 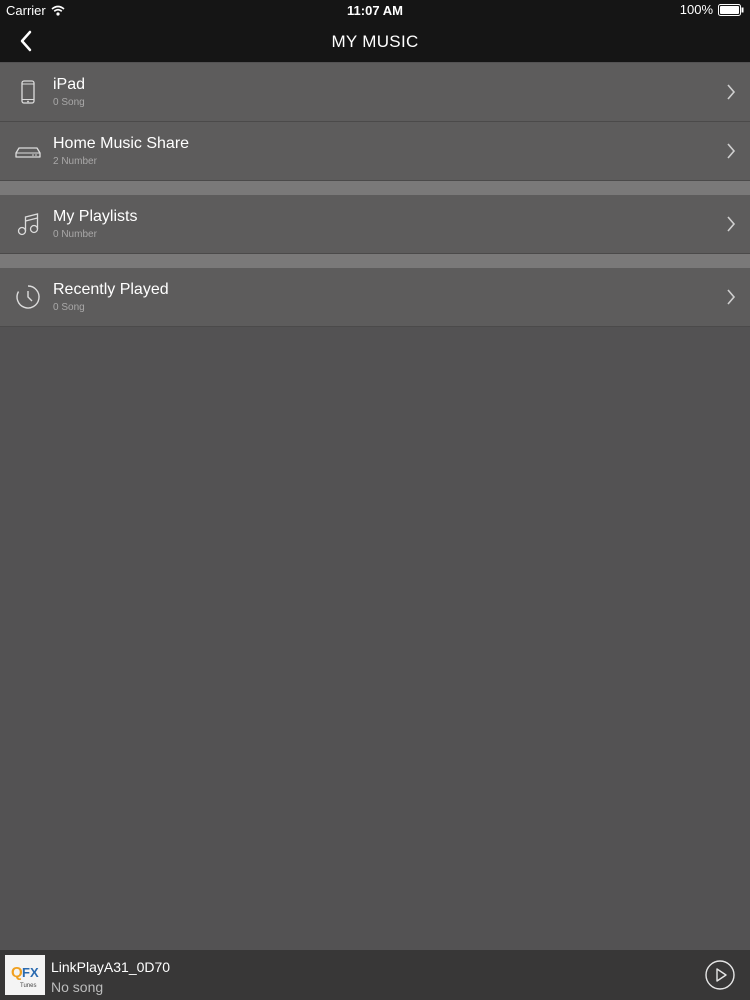 What do you see at coordinates (75, 161) in the screenshot?
I see `list-item-count: 2 Number` at bounding box center [75, 161].